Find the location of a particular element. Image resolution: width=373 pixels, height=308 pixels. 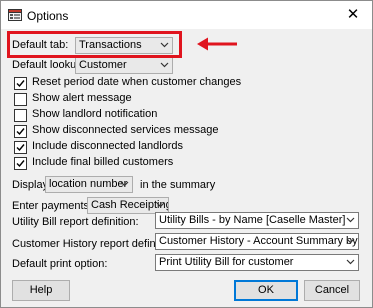

default-lookup-select: Customer is located at coordinates (124, 65).